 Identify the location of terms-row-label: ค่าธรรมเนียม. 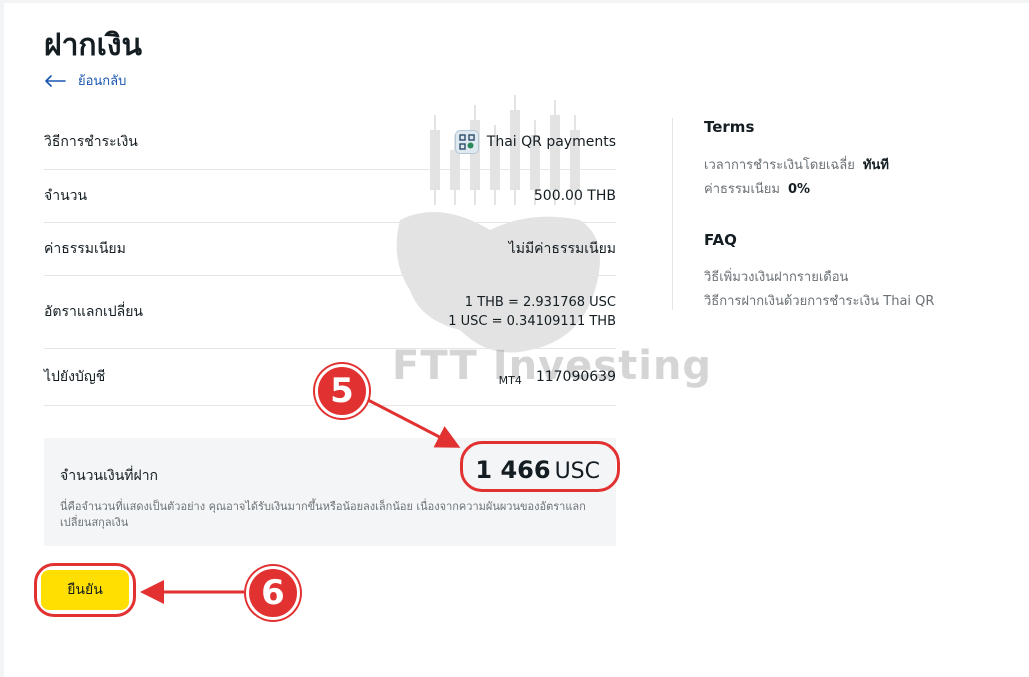
(742, 189).